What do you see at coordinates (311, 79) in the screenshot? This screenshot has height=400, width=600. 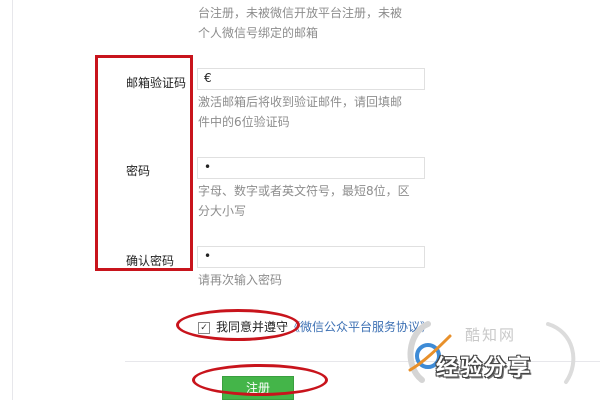 I see `email-code-input: €` at bounding box center [311, 79].